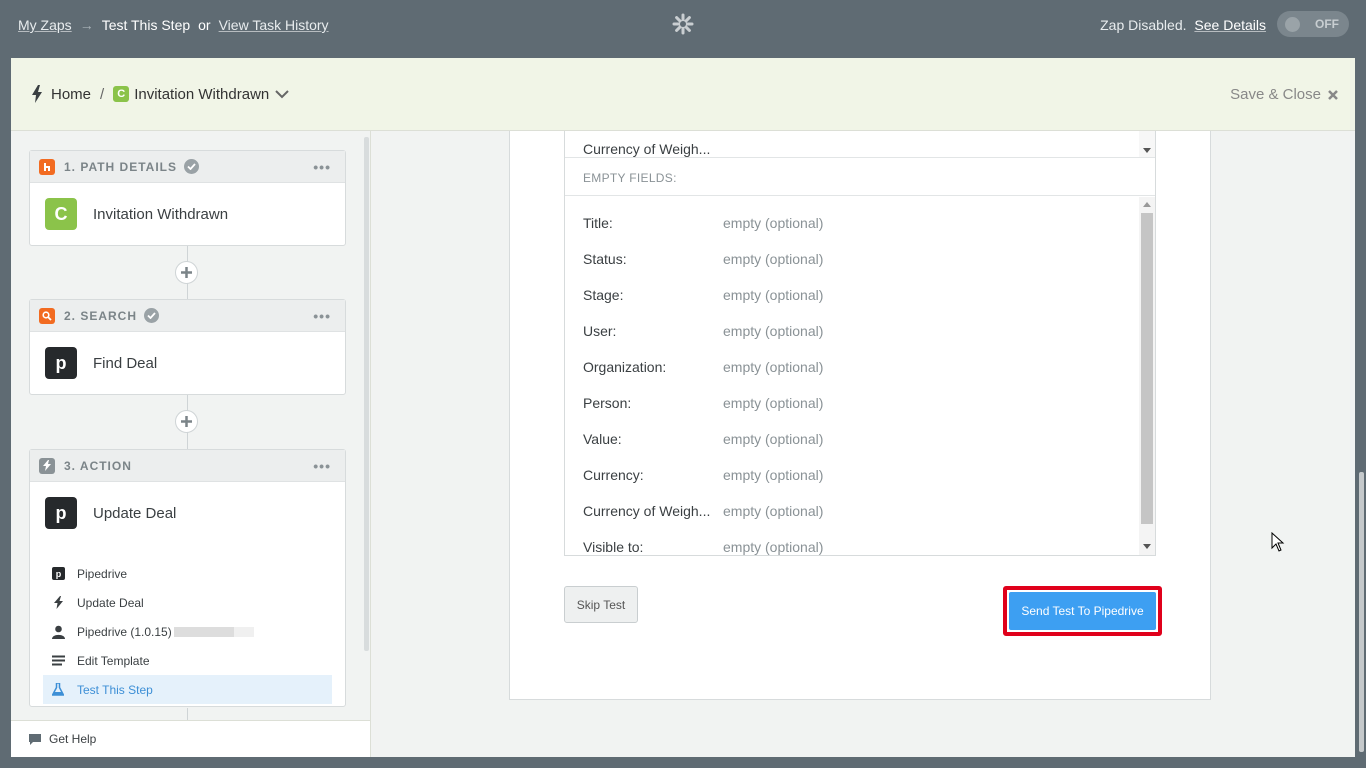 The height and width of the screenshot is (768, 1366). I want to click on step-header: 1. PATH DETAILS •••, so click(187, 167).